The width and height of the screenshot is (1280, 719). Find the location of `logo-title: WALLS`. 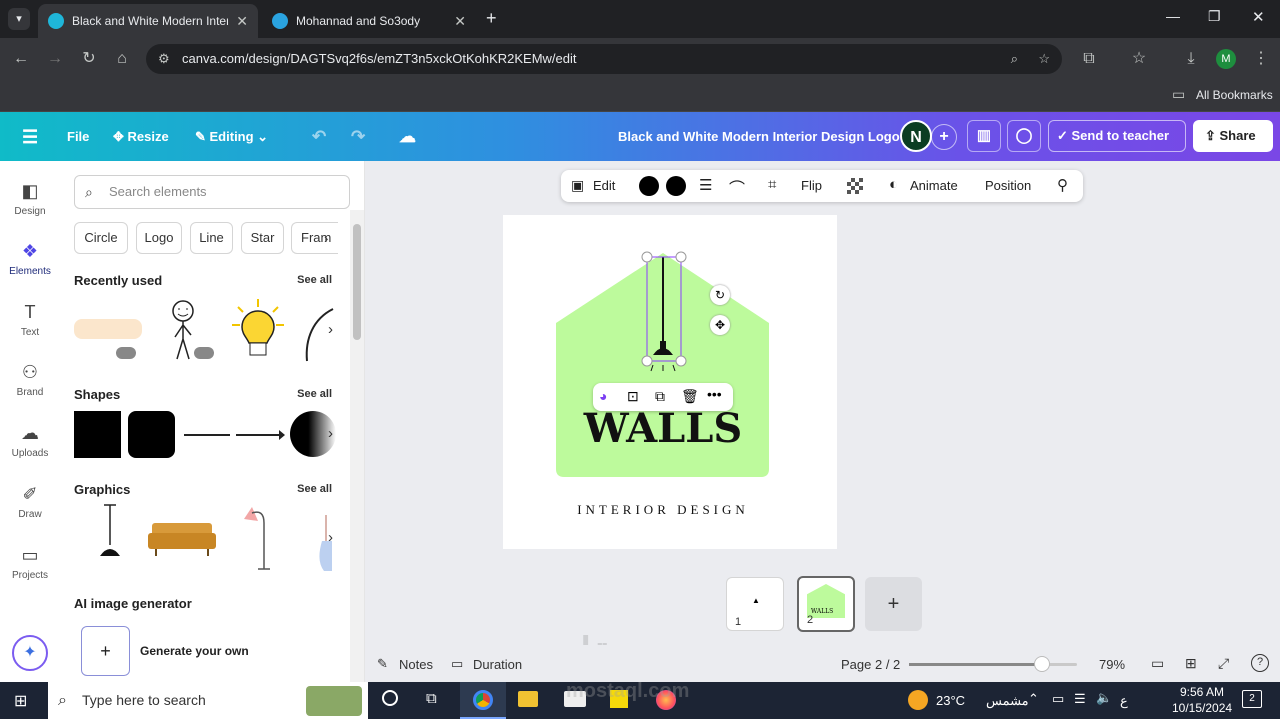

logo-title: WALLS is located at coordinates (663, 428).